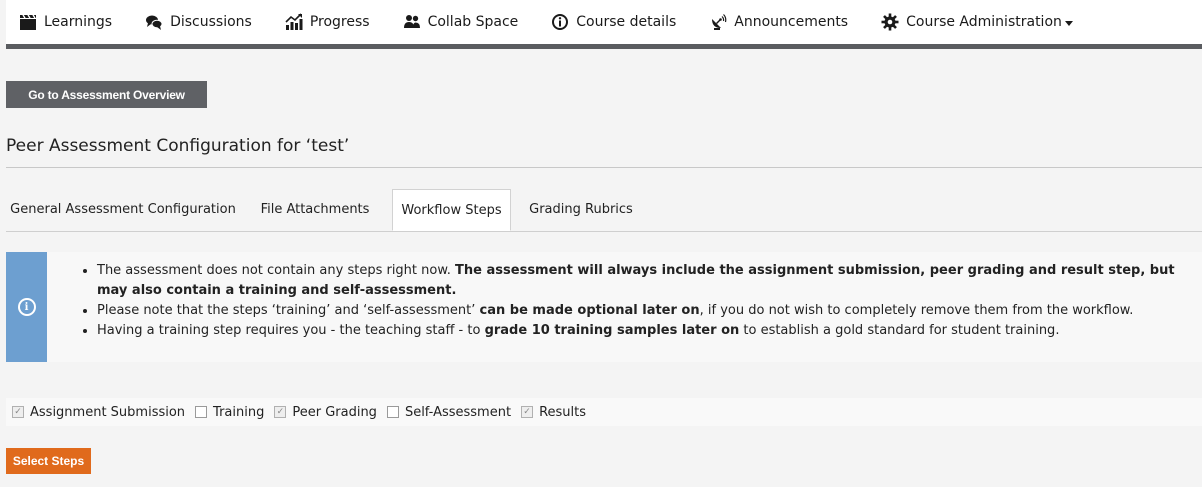 This screenshot has height=487, width=1202. Describe the element at coordinates (1068, 23) in the screenshot. I see `chevron-down-icon` at that location.